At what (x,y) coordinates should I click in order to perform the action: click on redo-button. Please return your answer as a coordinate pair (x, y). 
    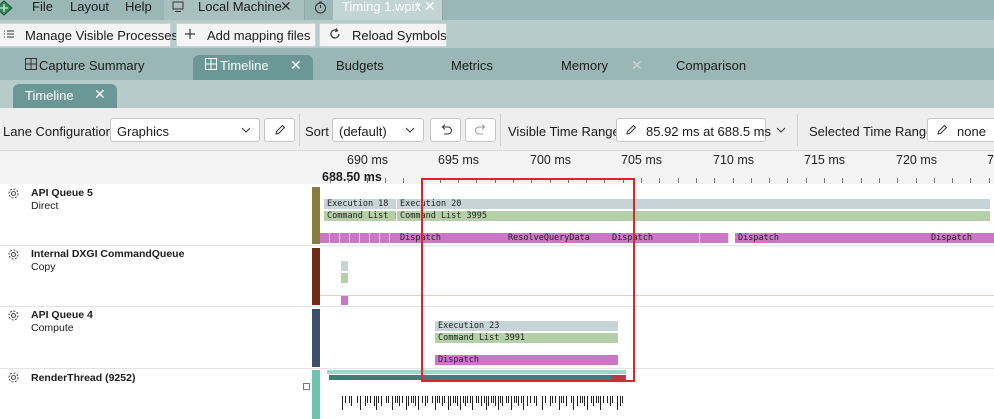
    Looking at the image, I should click on (480, 130).